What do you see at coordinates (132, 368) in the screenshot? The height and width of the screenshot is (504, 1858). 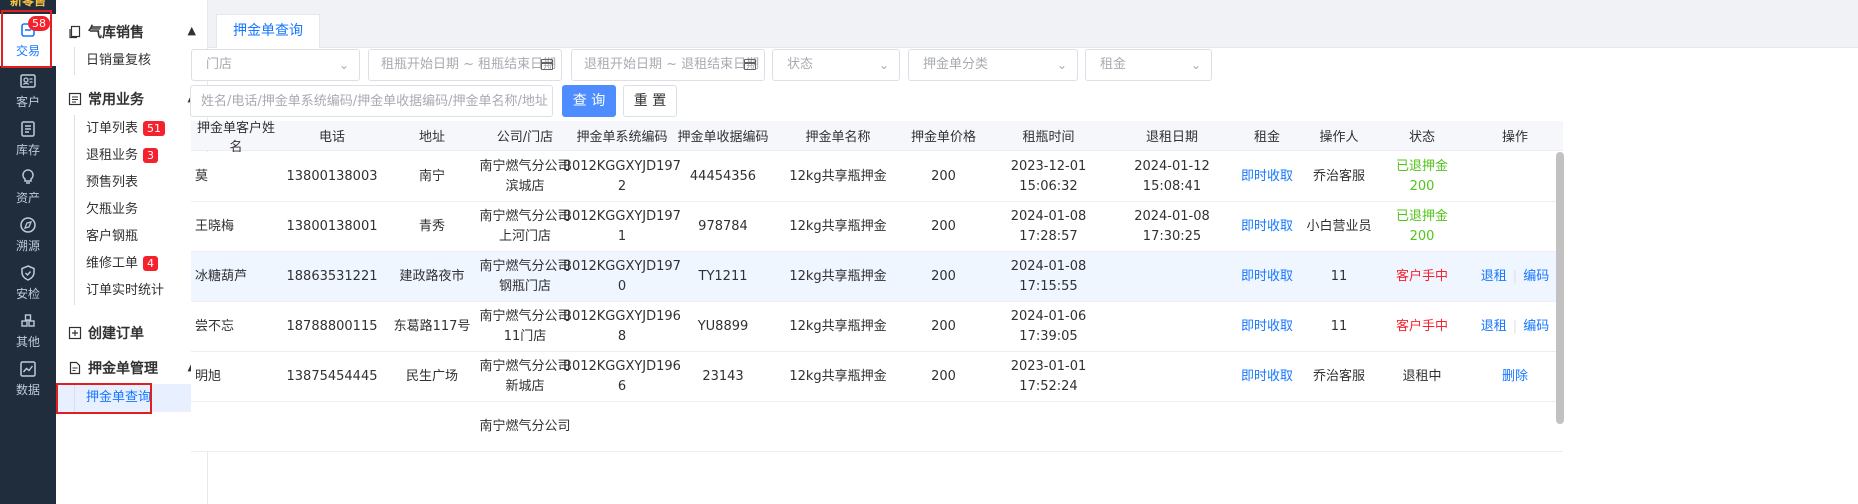 I see `menu-group-3: 押金单管理▲` at bounding box center [132, 368].